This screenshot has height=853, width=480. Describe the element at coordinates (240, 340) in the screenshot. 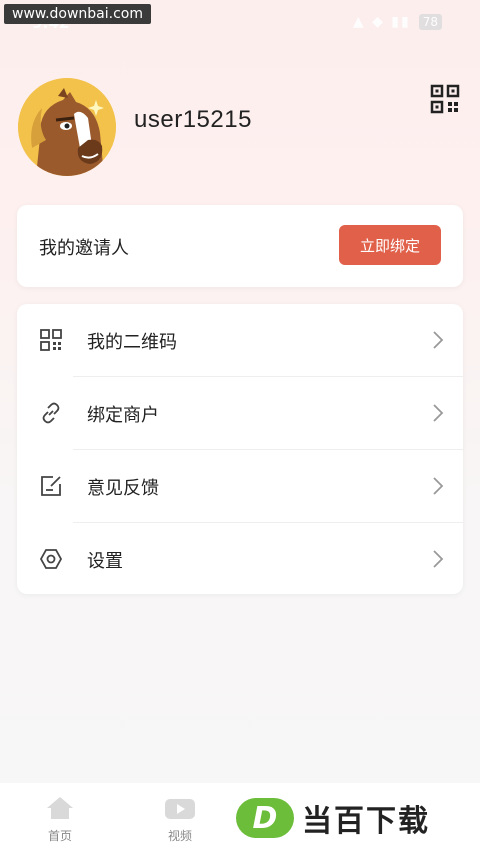

I see `menu-item-my-qr-code: 我的二维码` at that location.